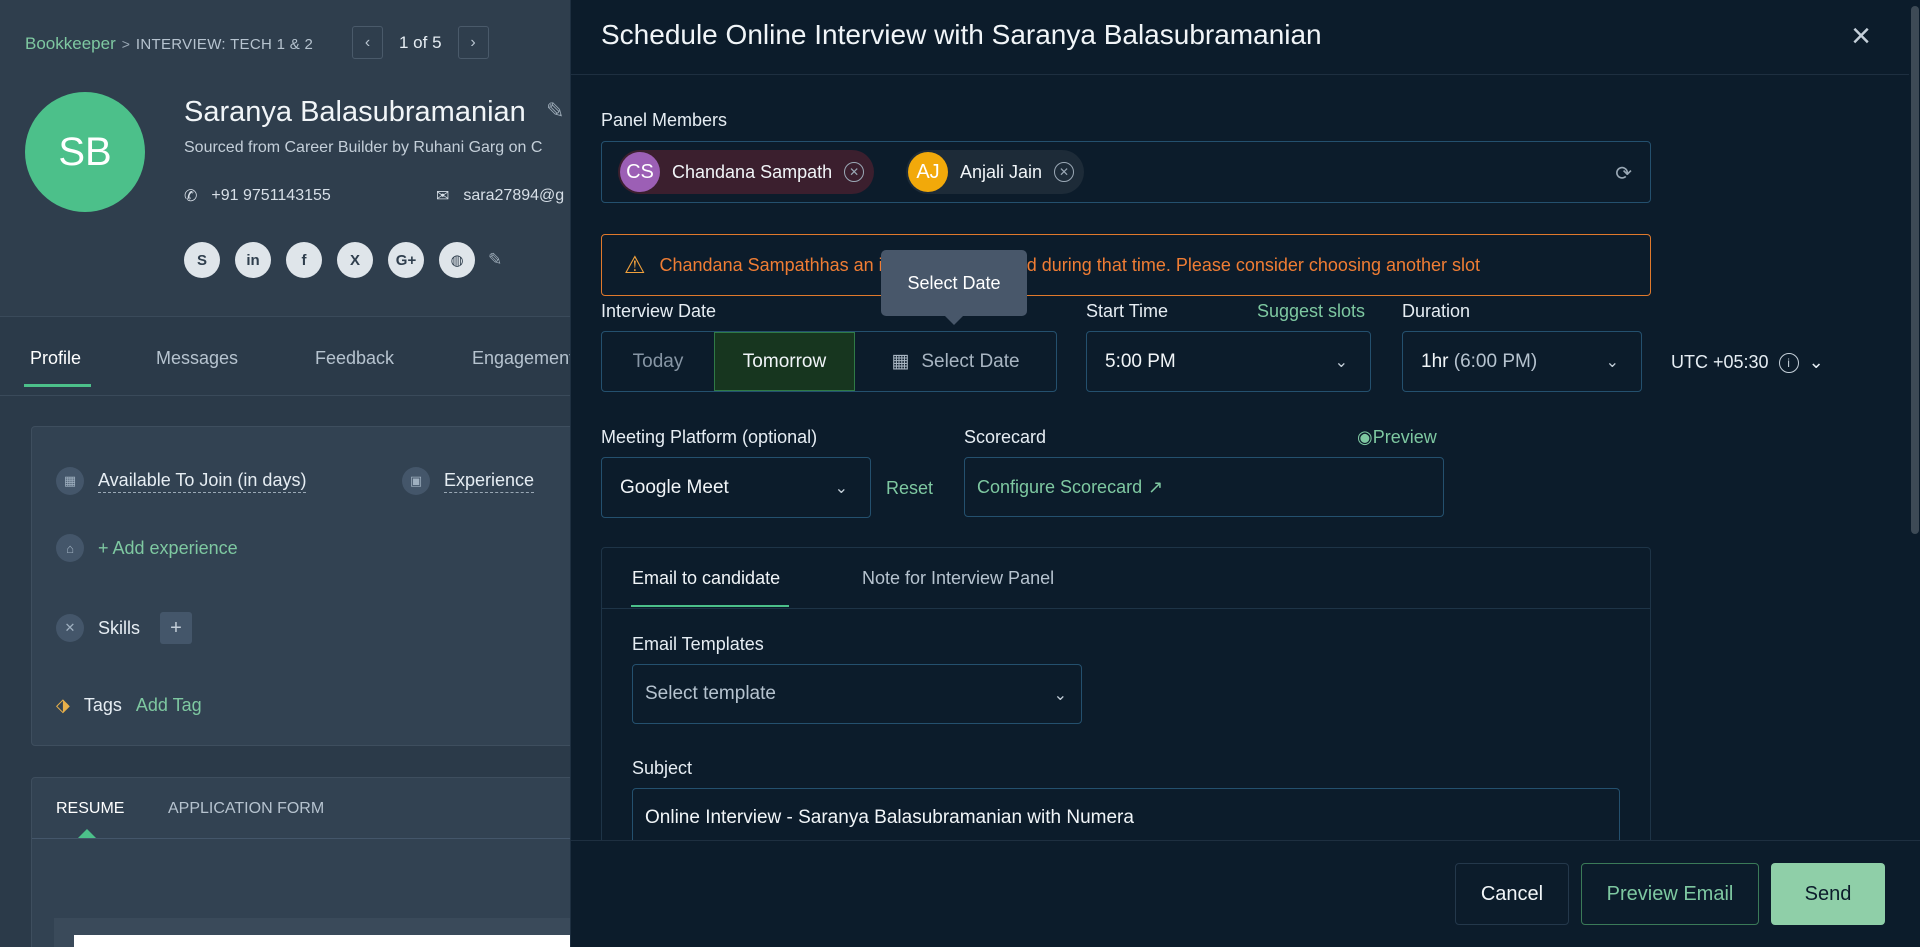 The image size is (1920, 947). I want to click on info-icon: i, so click(1788, 362).